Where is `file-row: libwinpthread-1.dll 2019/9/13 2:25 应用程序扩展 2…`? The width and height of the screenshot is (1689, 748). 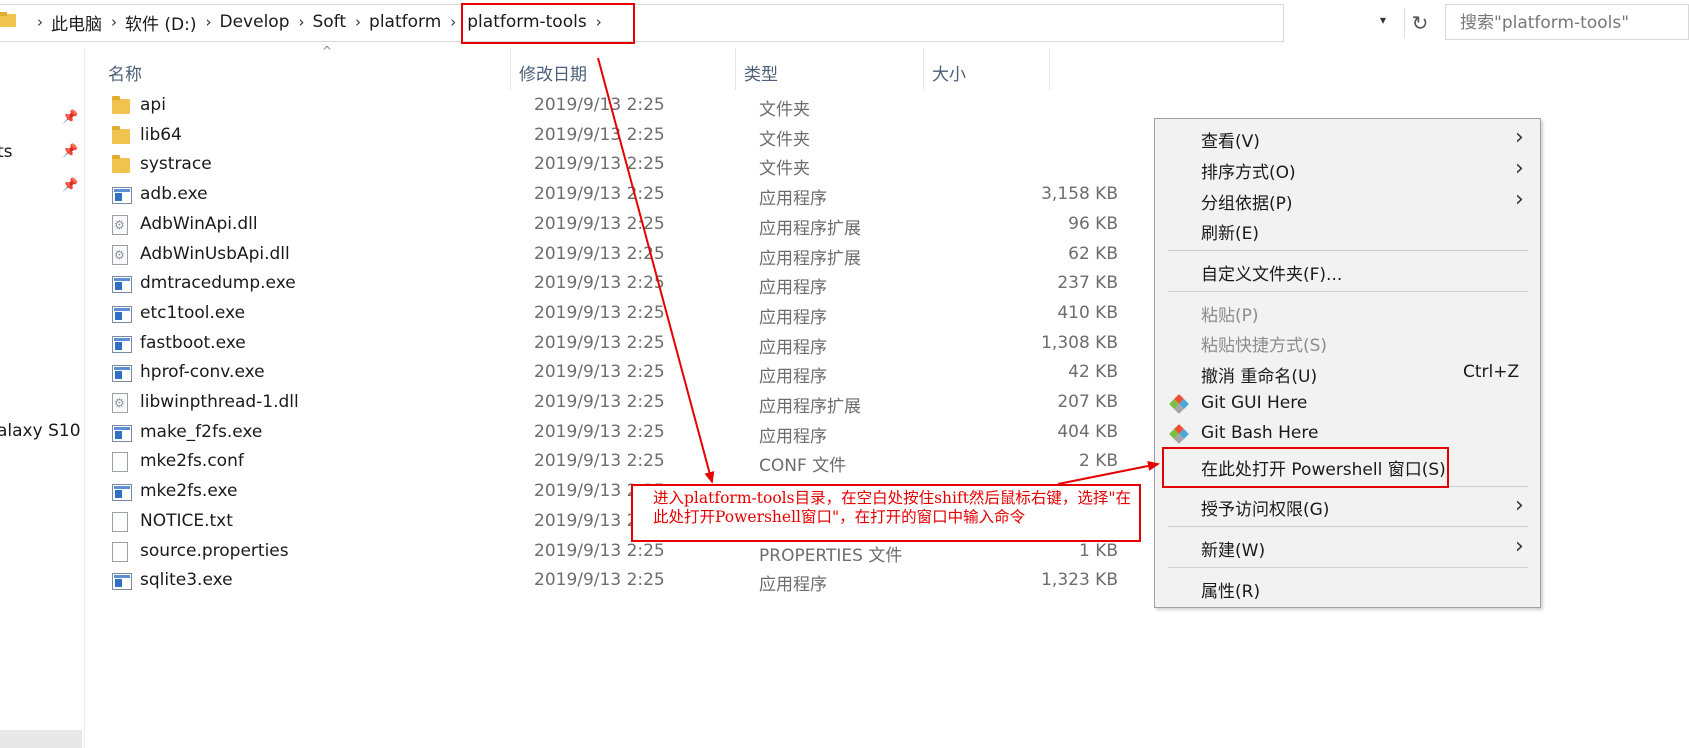
file-row: libwinpthread-1.dll 2019/9/13 2:25 应用程序扩展 2… is located at coordinates (615, 403).